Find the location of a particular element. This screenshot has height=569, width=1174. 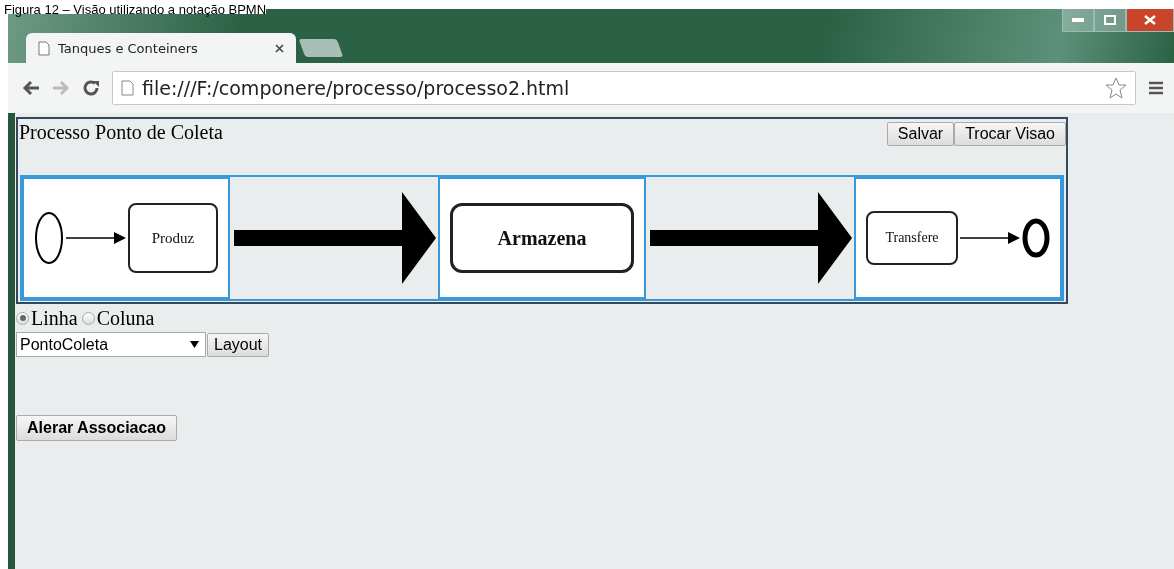

toolbar-button: Trocar Visao is located at coordinates (1010, 134).